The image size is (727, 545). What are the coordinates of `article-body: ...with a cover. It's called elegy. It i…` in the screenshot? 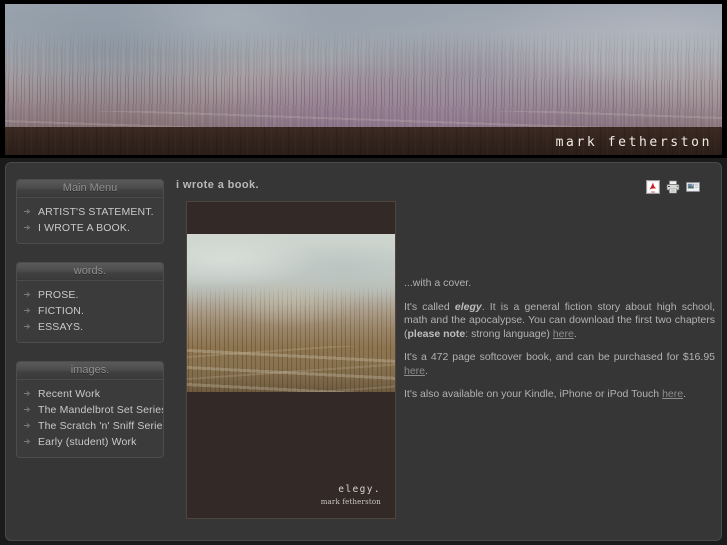 It's located at (559, 339).